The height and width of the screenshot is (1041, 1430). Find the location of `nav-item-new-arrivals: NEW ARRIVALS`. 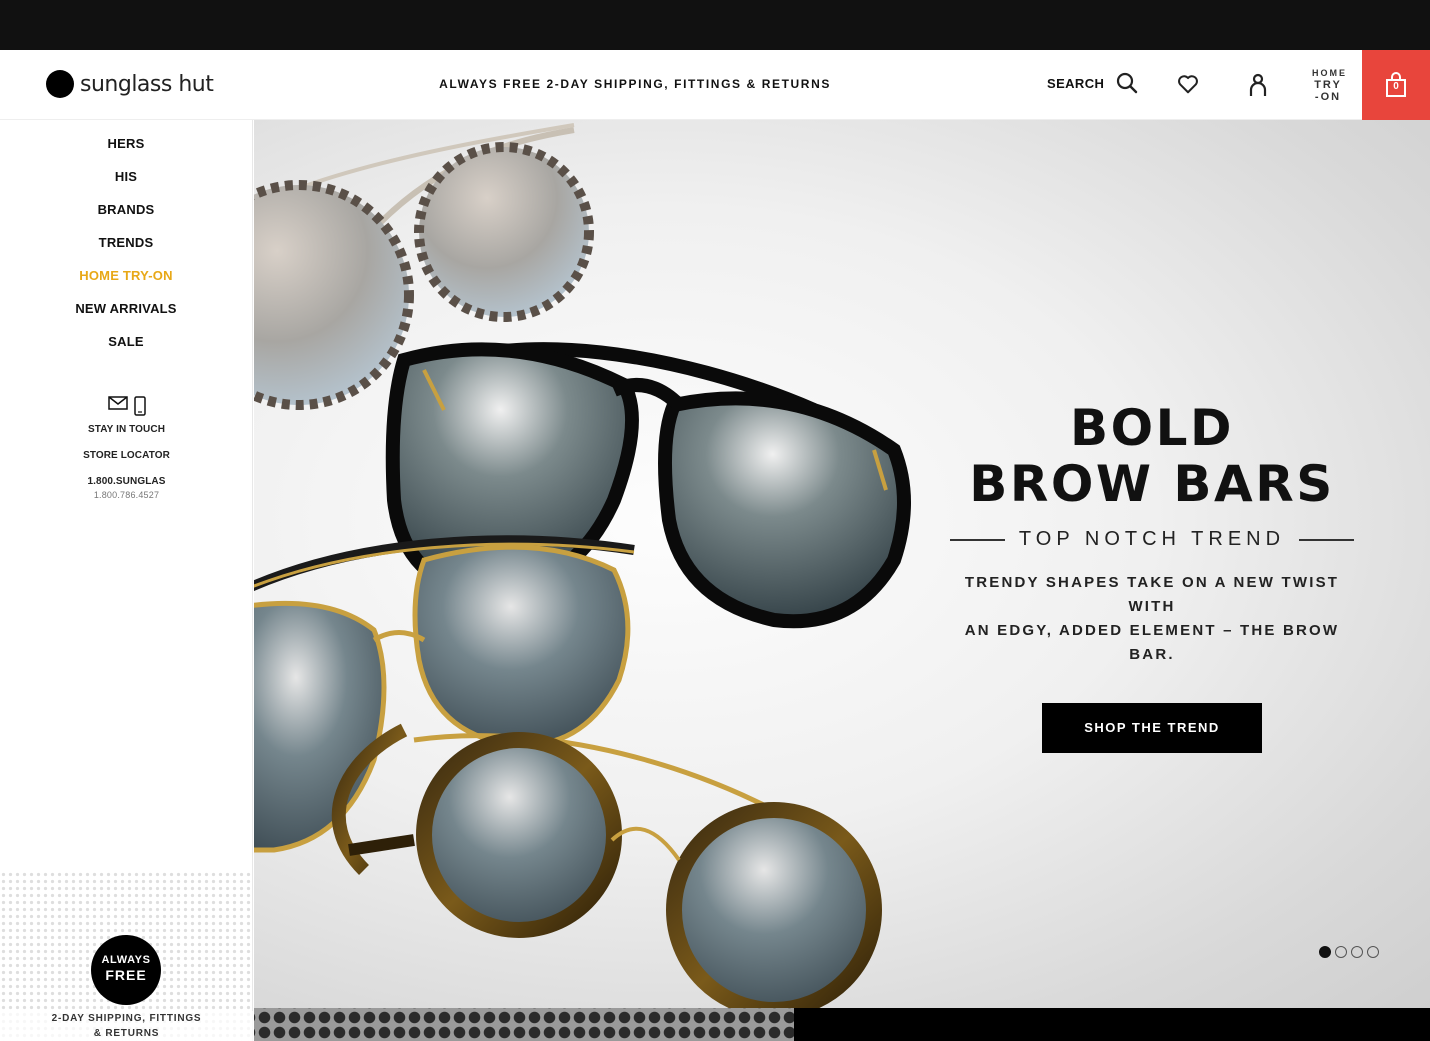

nav-item-new-arrivals: NEW ARRIVALS is located at coordinates (126, 317).